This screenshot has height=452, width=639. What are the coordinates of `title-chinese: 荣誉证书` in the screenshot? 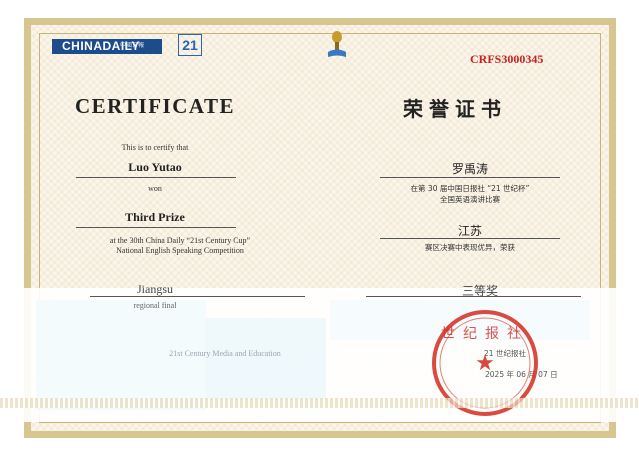 It's located at (455, 109).